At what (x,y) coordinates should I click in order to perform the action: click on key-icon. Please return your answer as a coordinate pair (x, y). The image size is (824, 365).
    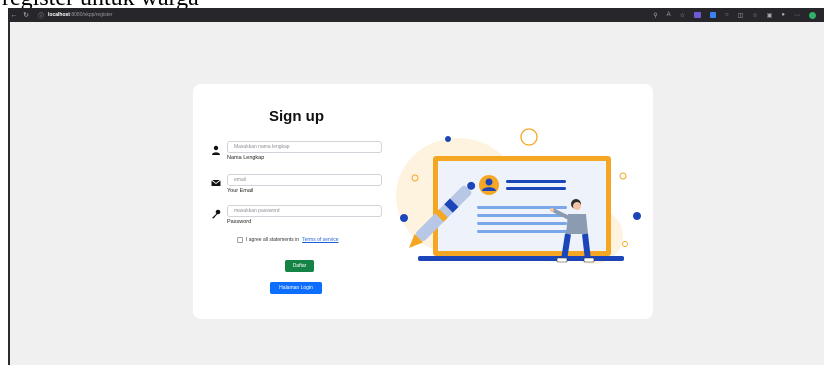
    Looking at the image, I should click on (216, 214).